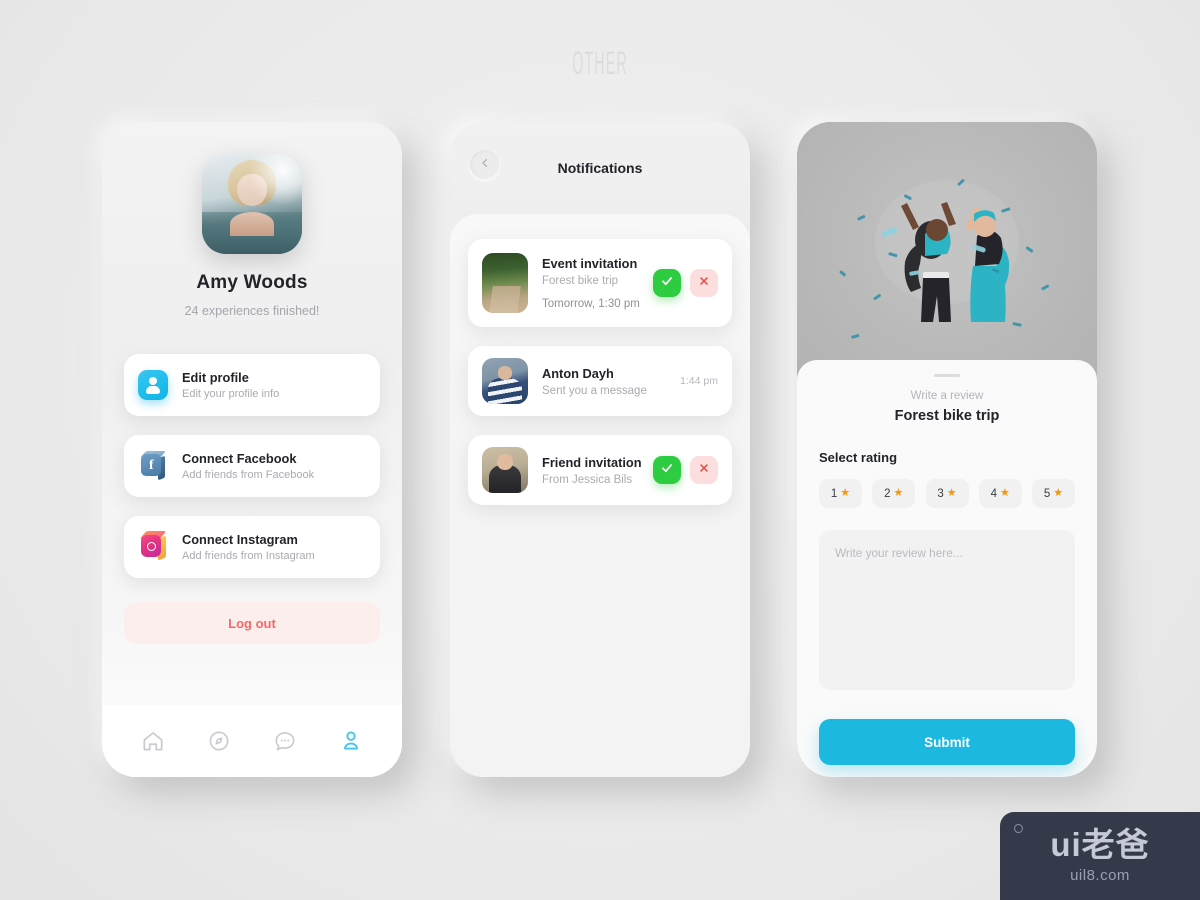 The width and height of the screenshot is (1200, 900). I want to click on rating-value: 4, so click(994, 493).